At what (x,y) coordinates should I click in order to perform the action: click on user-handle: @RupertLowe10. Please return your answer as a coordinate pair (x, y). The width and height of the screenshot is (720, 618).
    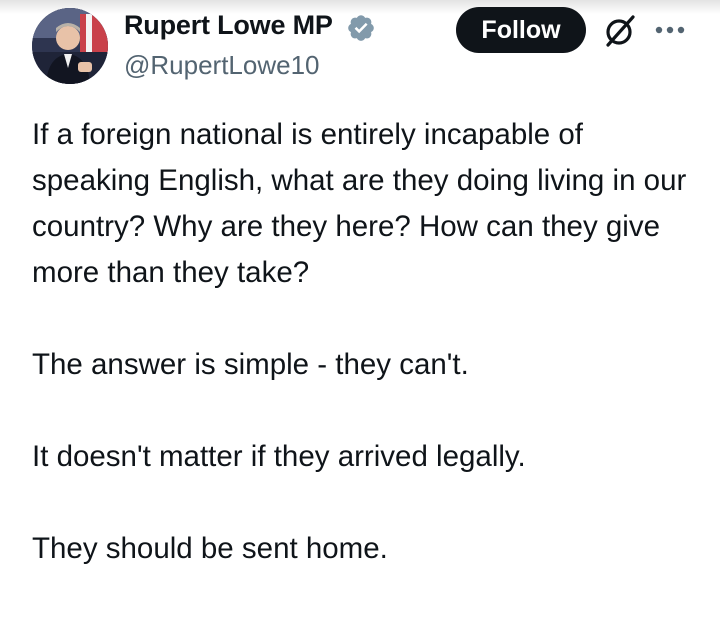
    Looking at the image, I should click on (222, 65).